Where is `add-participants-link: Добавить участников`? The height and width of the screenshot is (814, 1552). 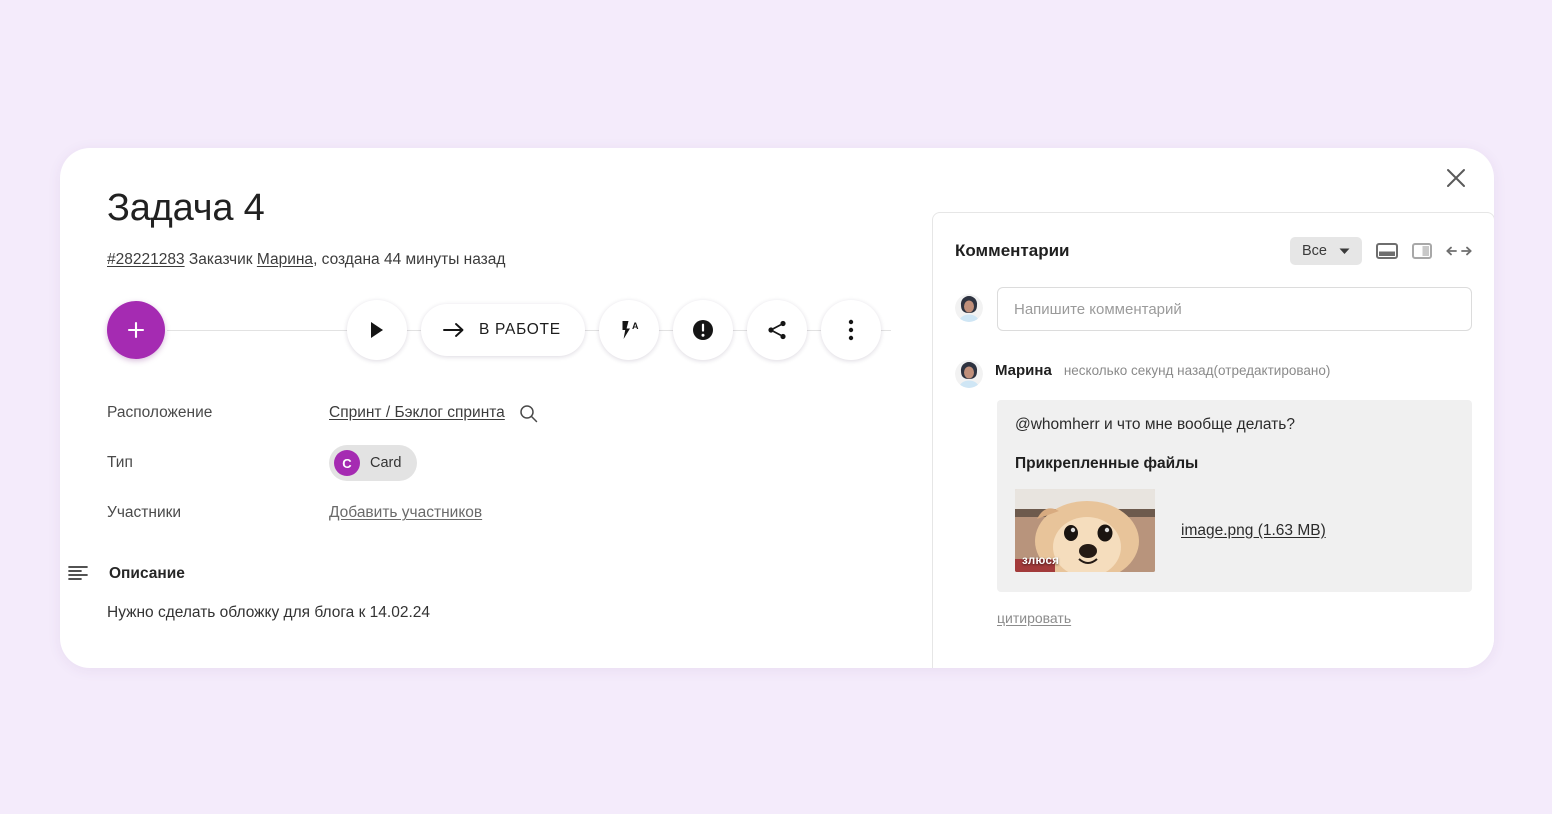 add-participants-link: Добавить участников is located at coordinates (405, 513).